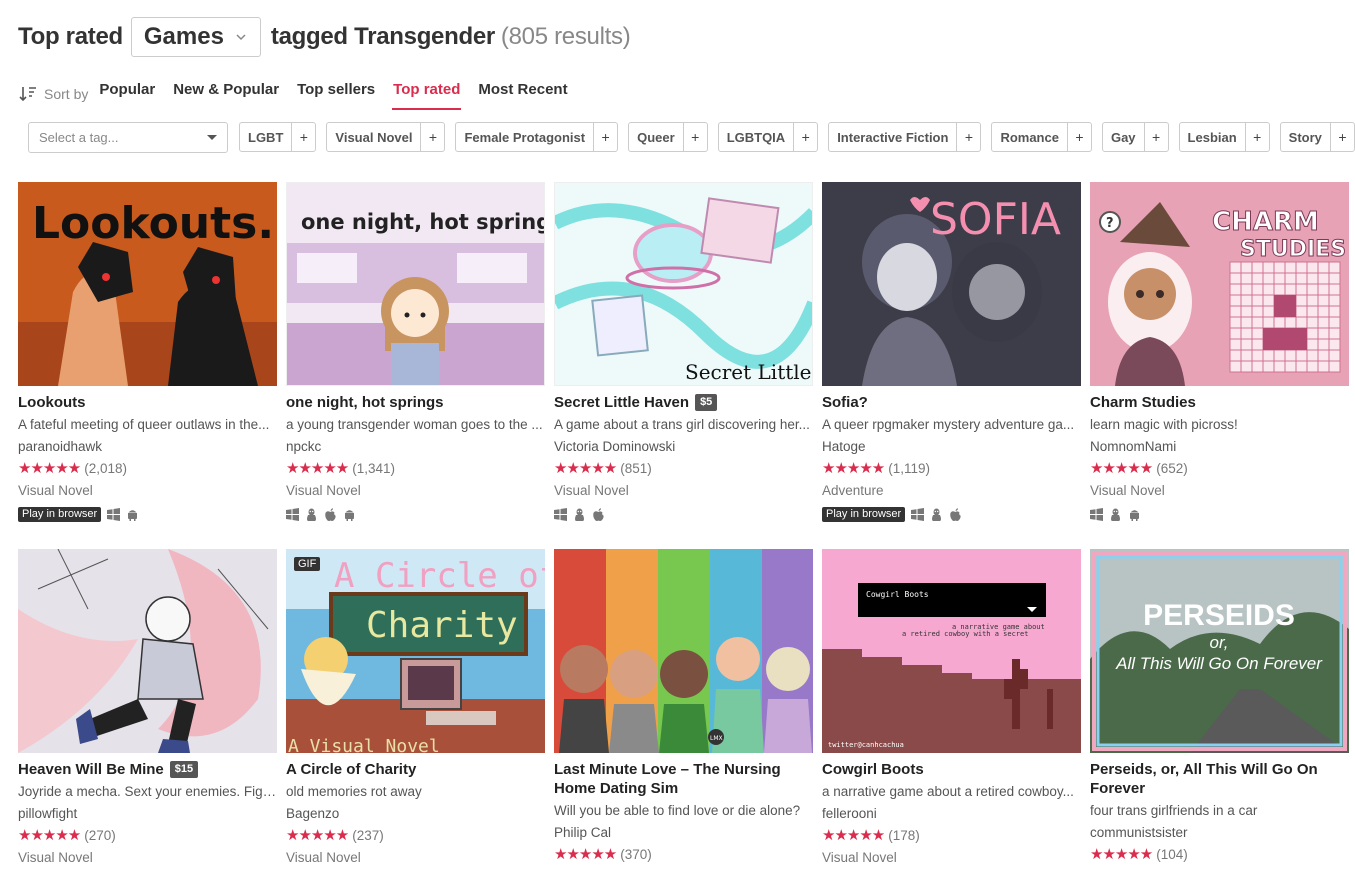 Image resolution: width=1355 pixels, height=874 pixels. Describe the element at coordinates (668, 137) in the screenshot. I see `tag-chip-queer: Queer +` at that location.